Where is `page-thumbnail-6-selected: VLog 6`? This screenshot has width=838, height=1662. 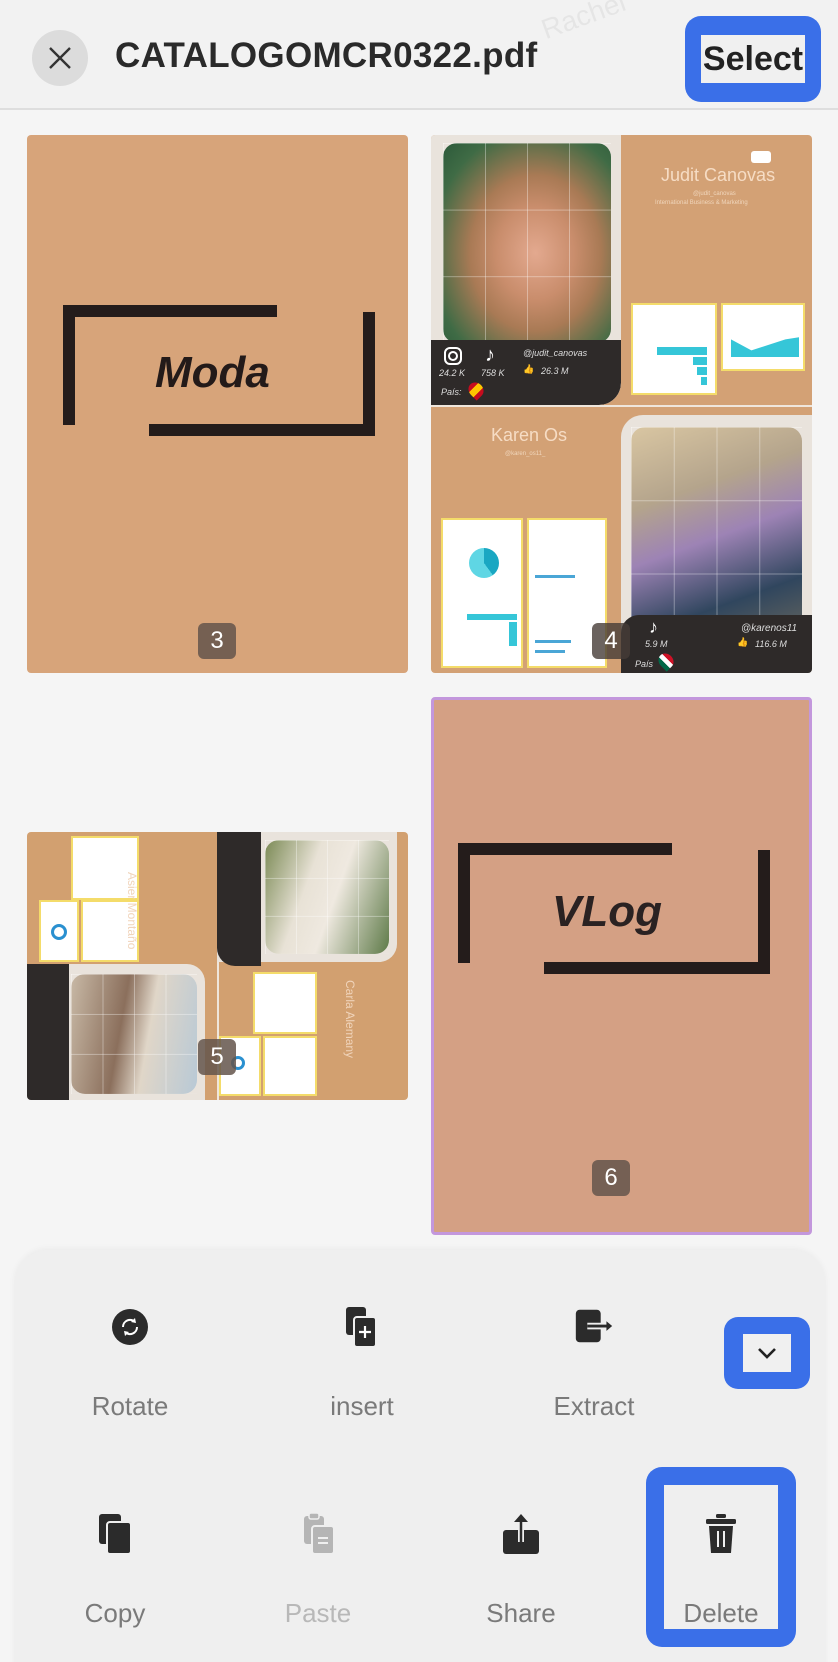
page-thumbnail-6-selected: VLog 6 is located at coordinates (621, 966).